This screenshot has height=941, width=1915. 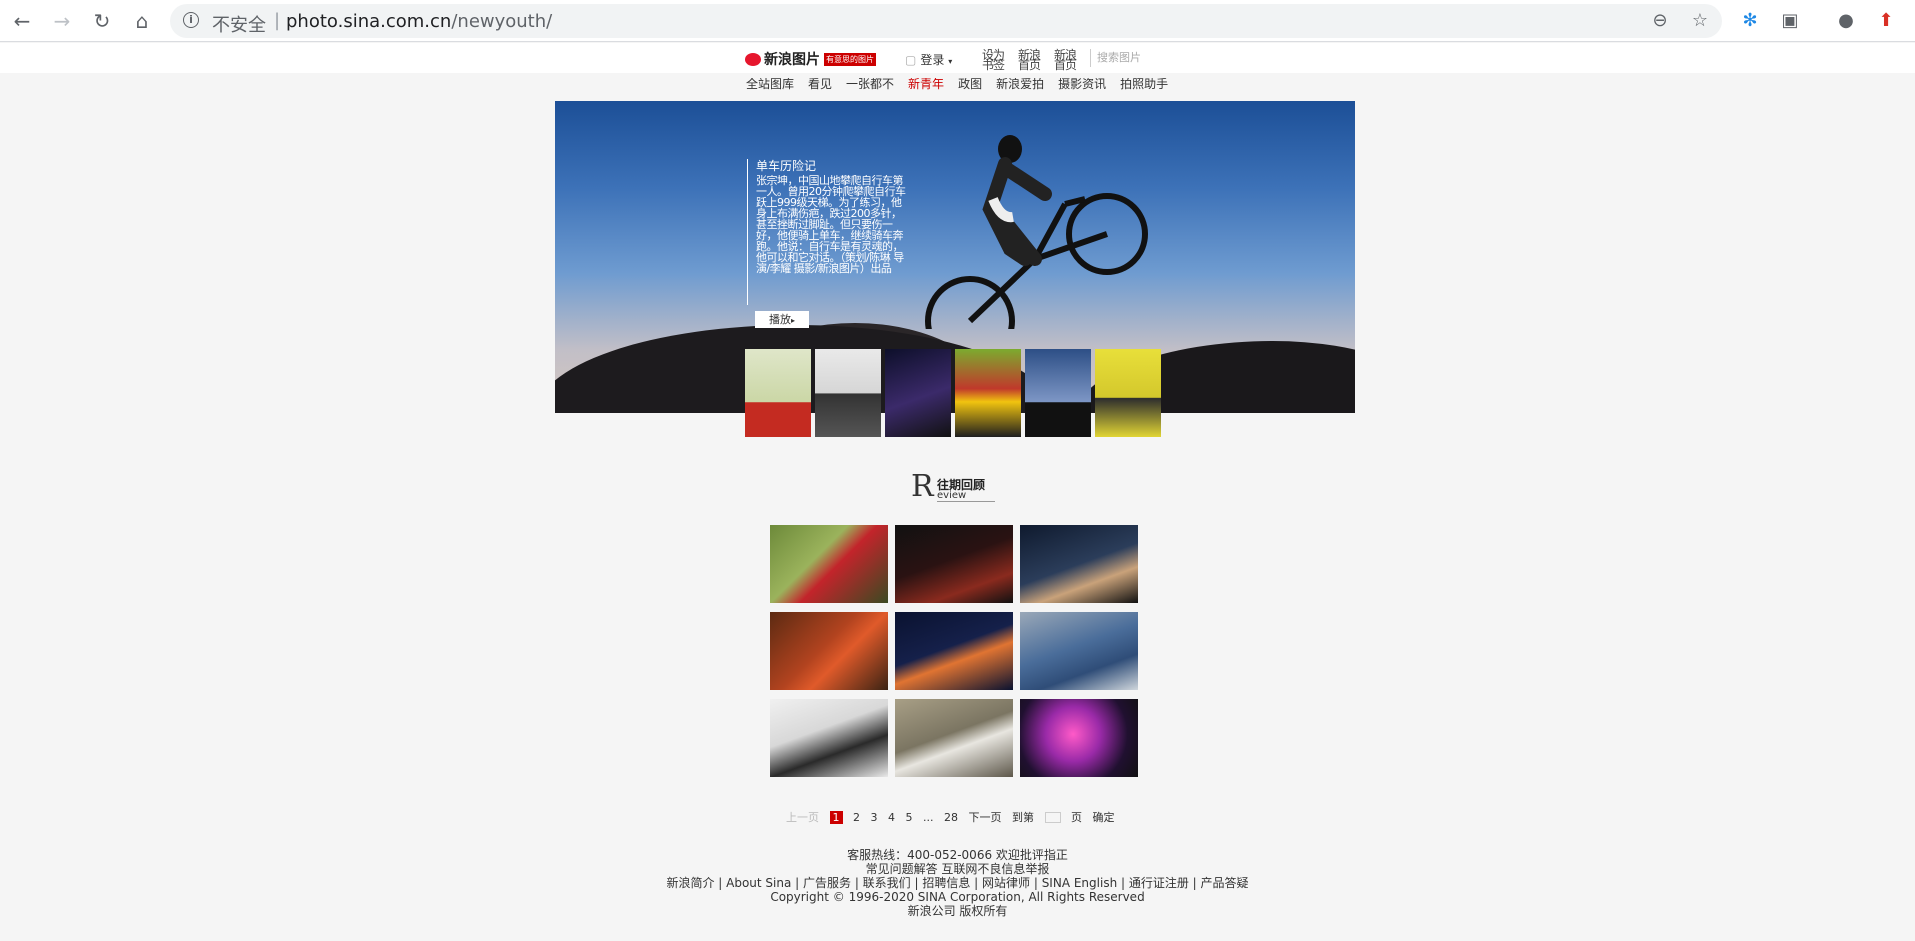 I want to click on back-icon: ←, so click(x=22, y=21).